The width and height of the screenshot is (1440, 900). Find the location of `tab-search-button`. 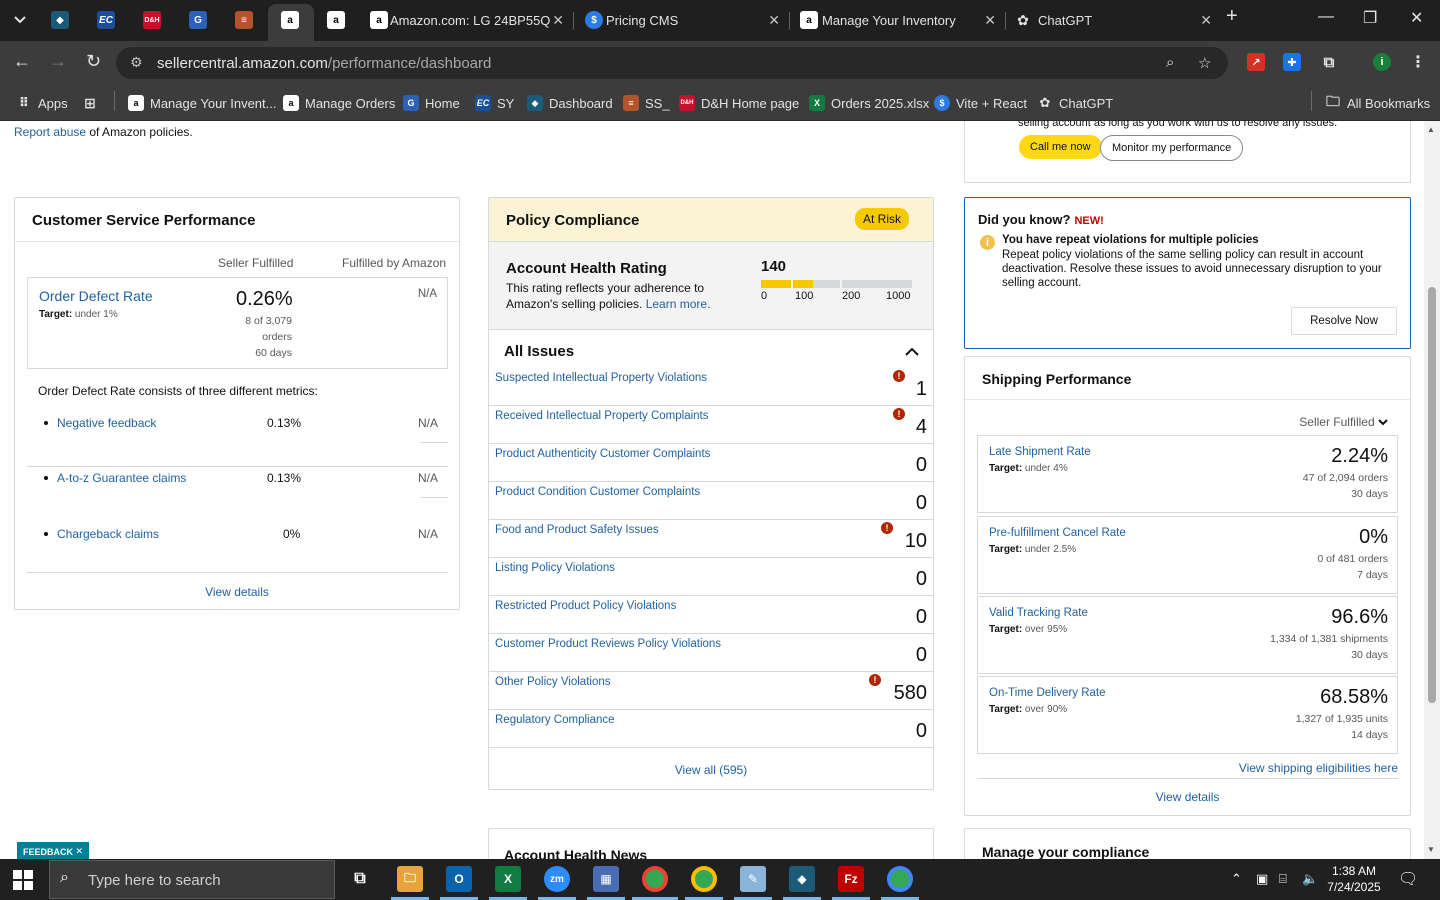

tab-search-button is located at coordinates (20, 20).